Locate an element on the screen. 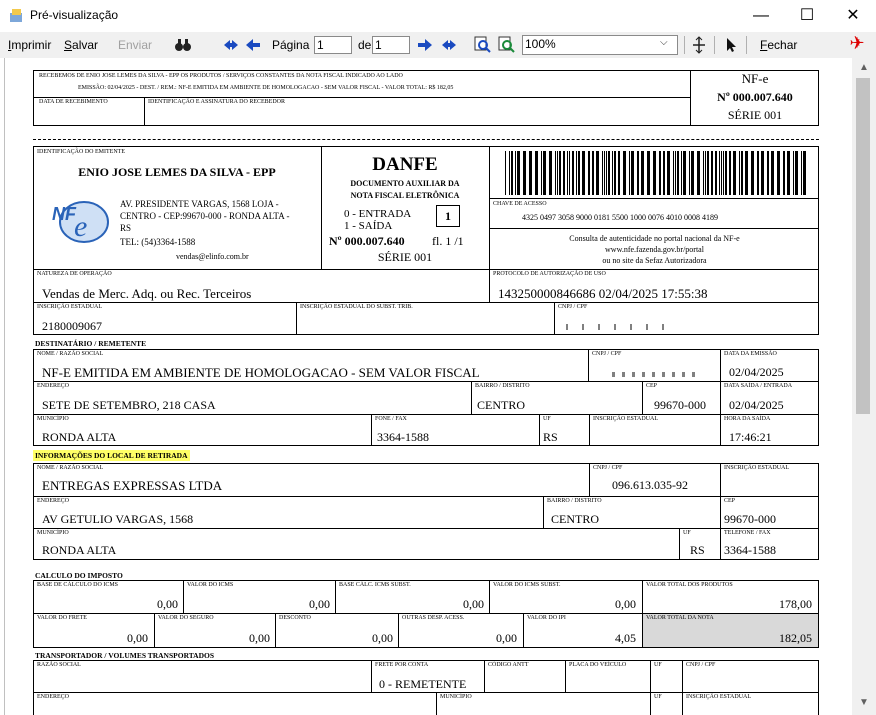 The width and height of the screenshot is (876, 715). chevron-down-icon: ⌵ is located at coordinates (664, 42).